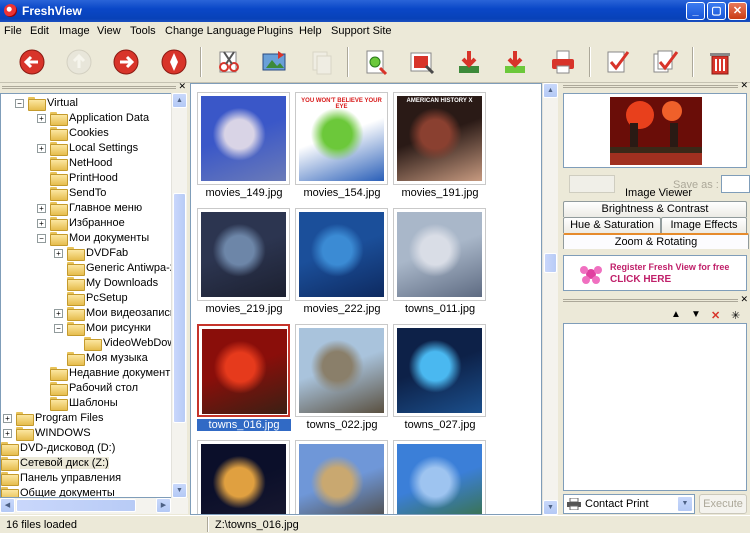  I want to click on tab-brightness-contrast: Brightness & Contrast, so click(655, 209).